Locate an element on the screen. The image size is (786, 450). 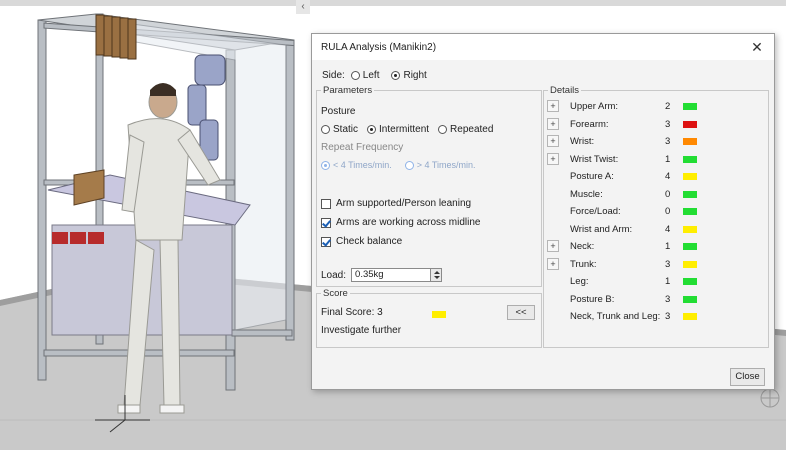
posture-static-option: Static is located at coordinates (339, 129).